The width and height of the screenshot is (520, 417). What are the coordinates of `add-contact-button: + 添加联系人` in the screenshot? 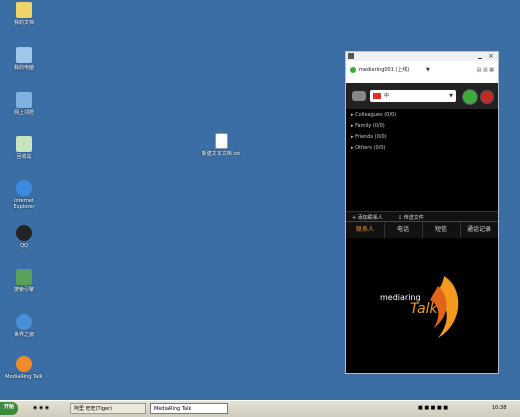 It's located at (367, 217).